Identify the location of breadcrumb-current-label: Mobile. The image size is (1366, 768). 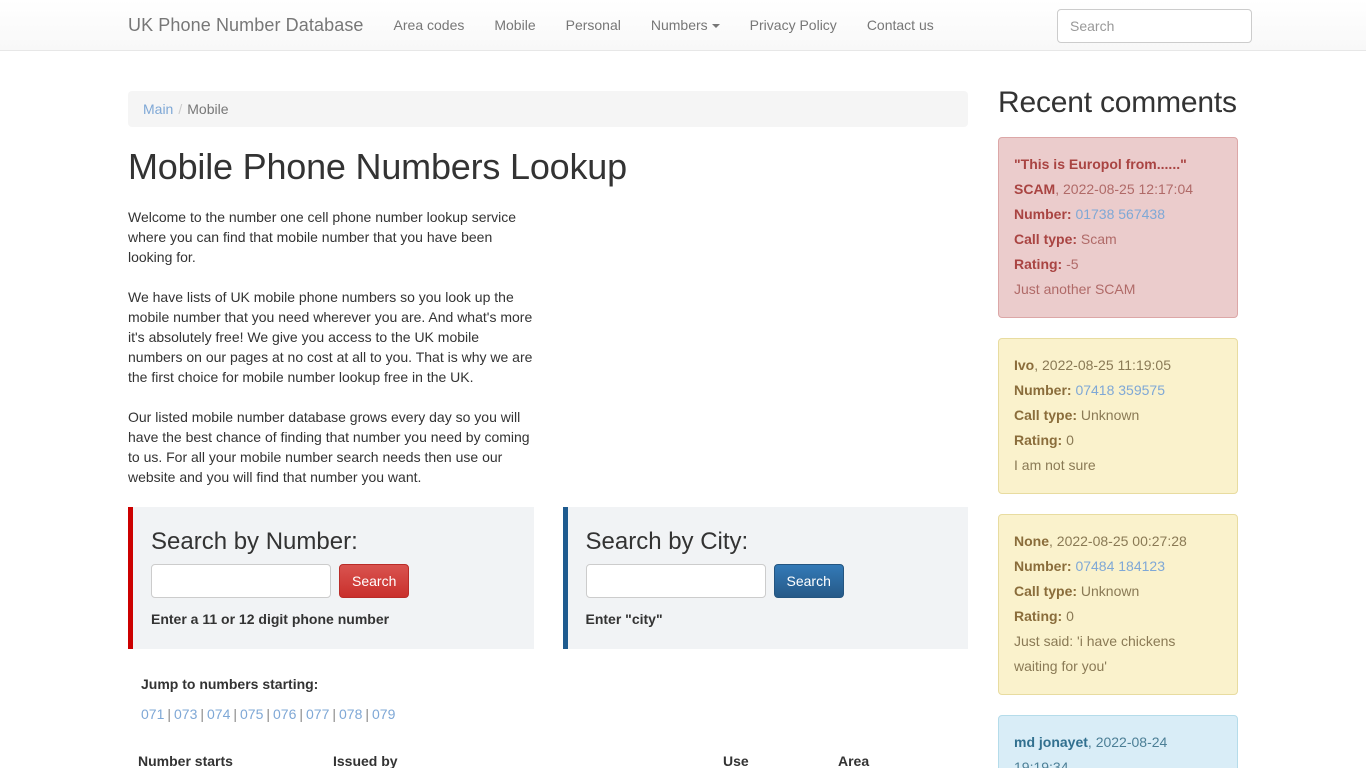
(208, 109).